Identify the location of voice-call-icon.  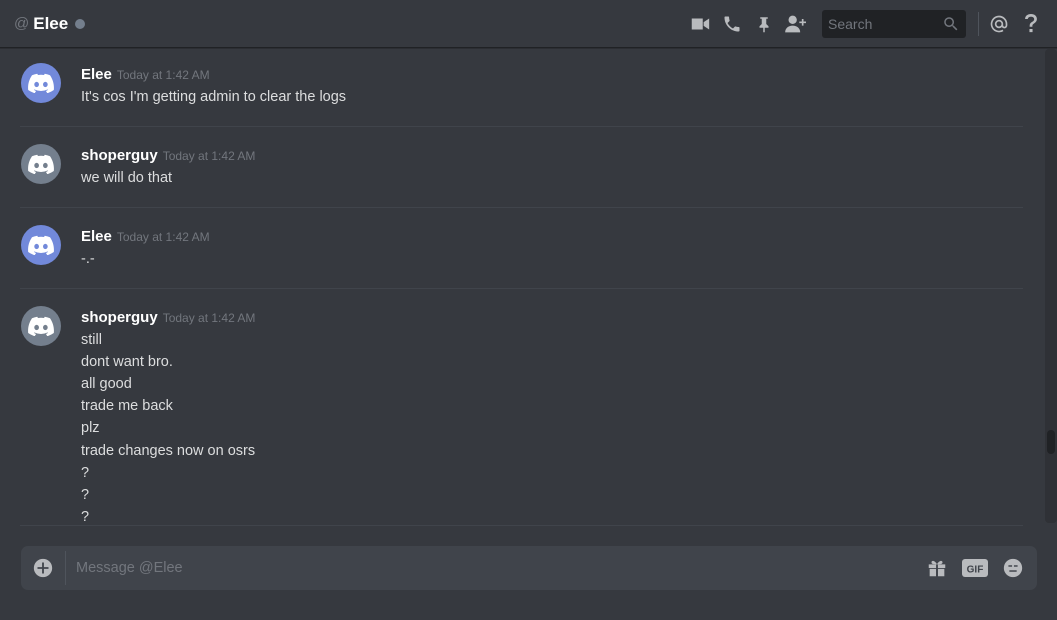
(732, 24).